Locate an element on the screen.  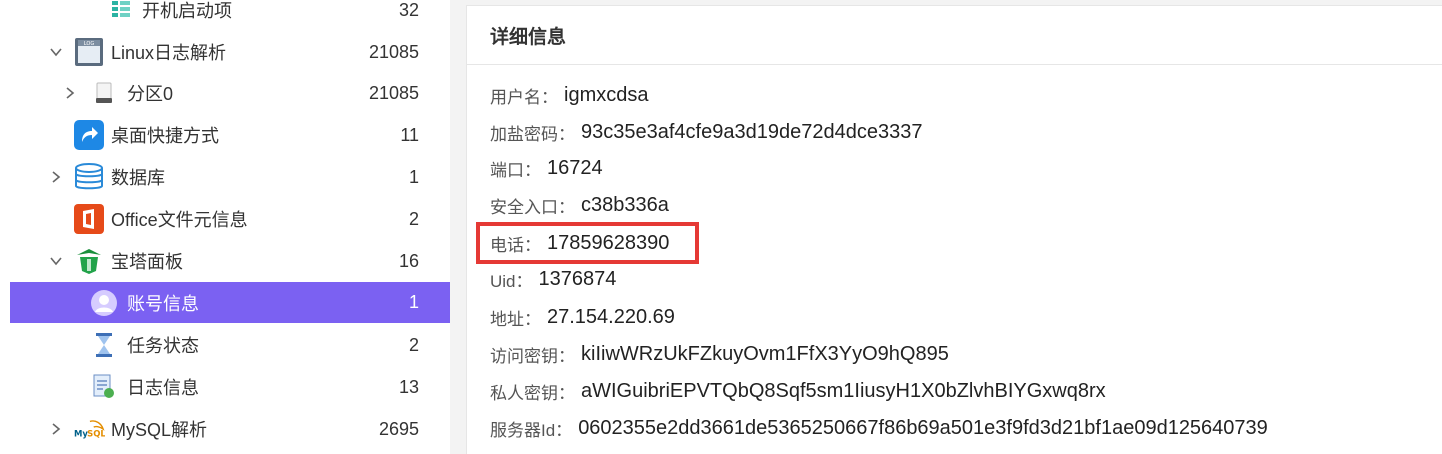
tree-item-desktop-shortcuts: 桌面快捷方式 11 is located at coordinates (230, 135).